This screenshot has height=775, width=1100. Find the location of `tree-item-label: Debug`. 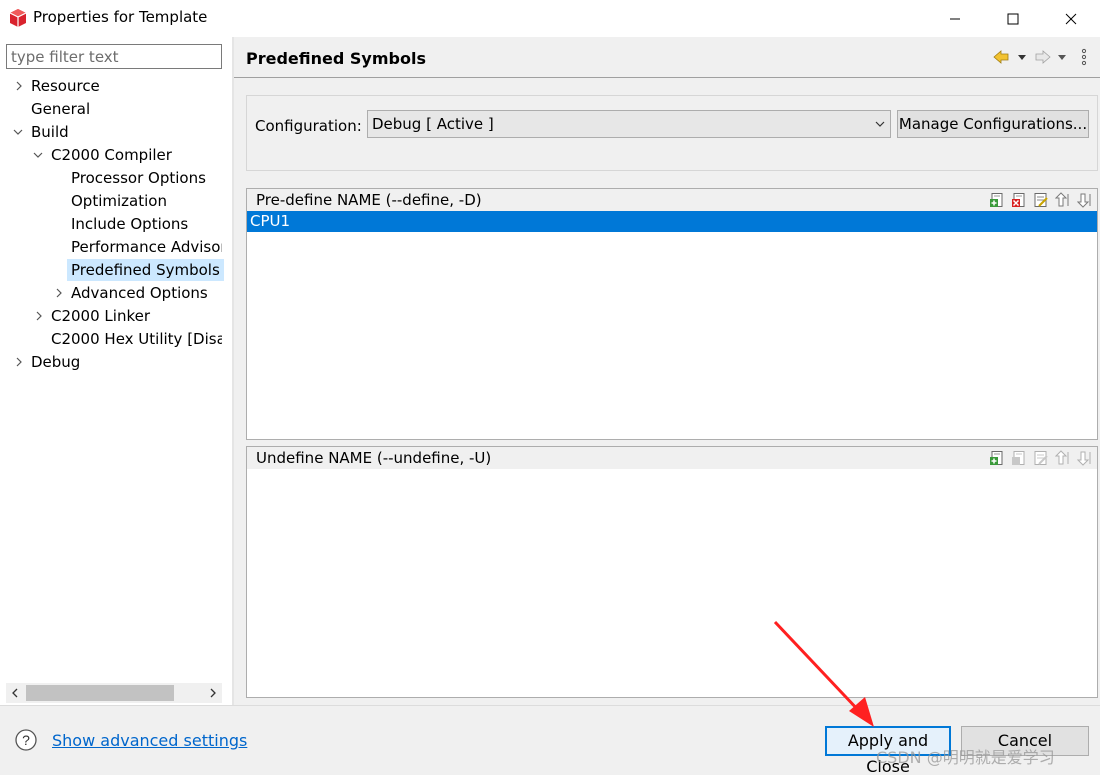

tree-item-label: Debug is located at coordinates (56, 362).